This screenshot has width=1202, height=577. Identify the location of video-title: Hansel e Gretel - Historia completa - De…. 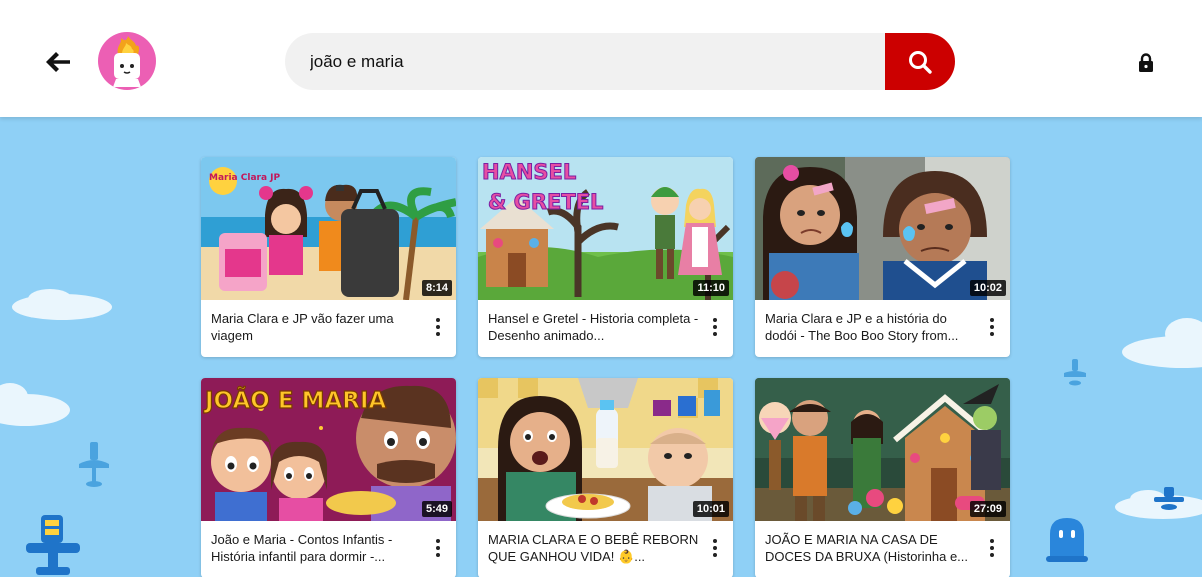
(593, 327).